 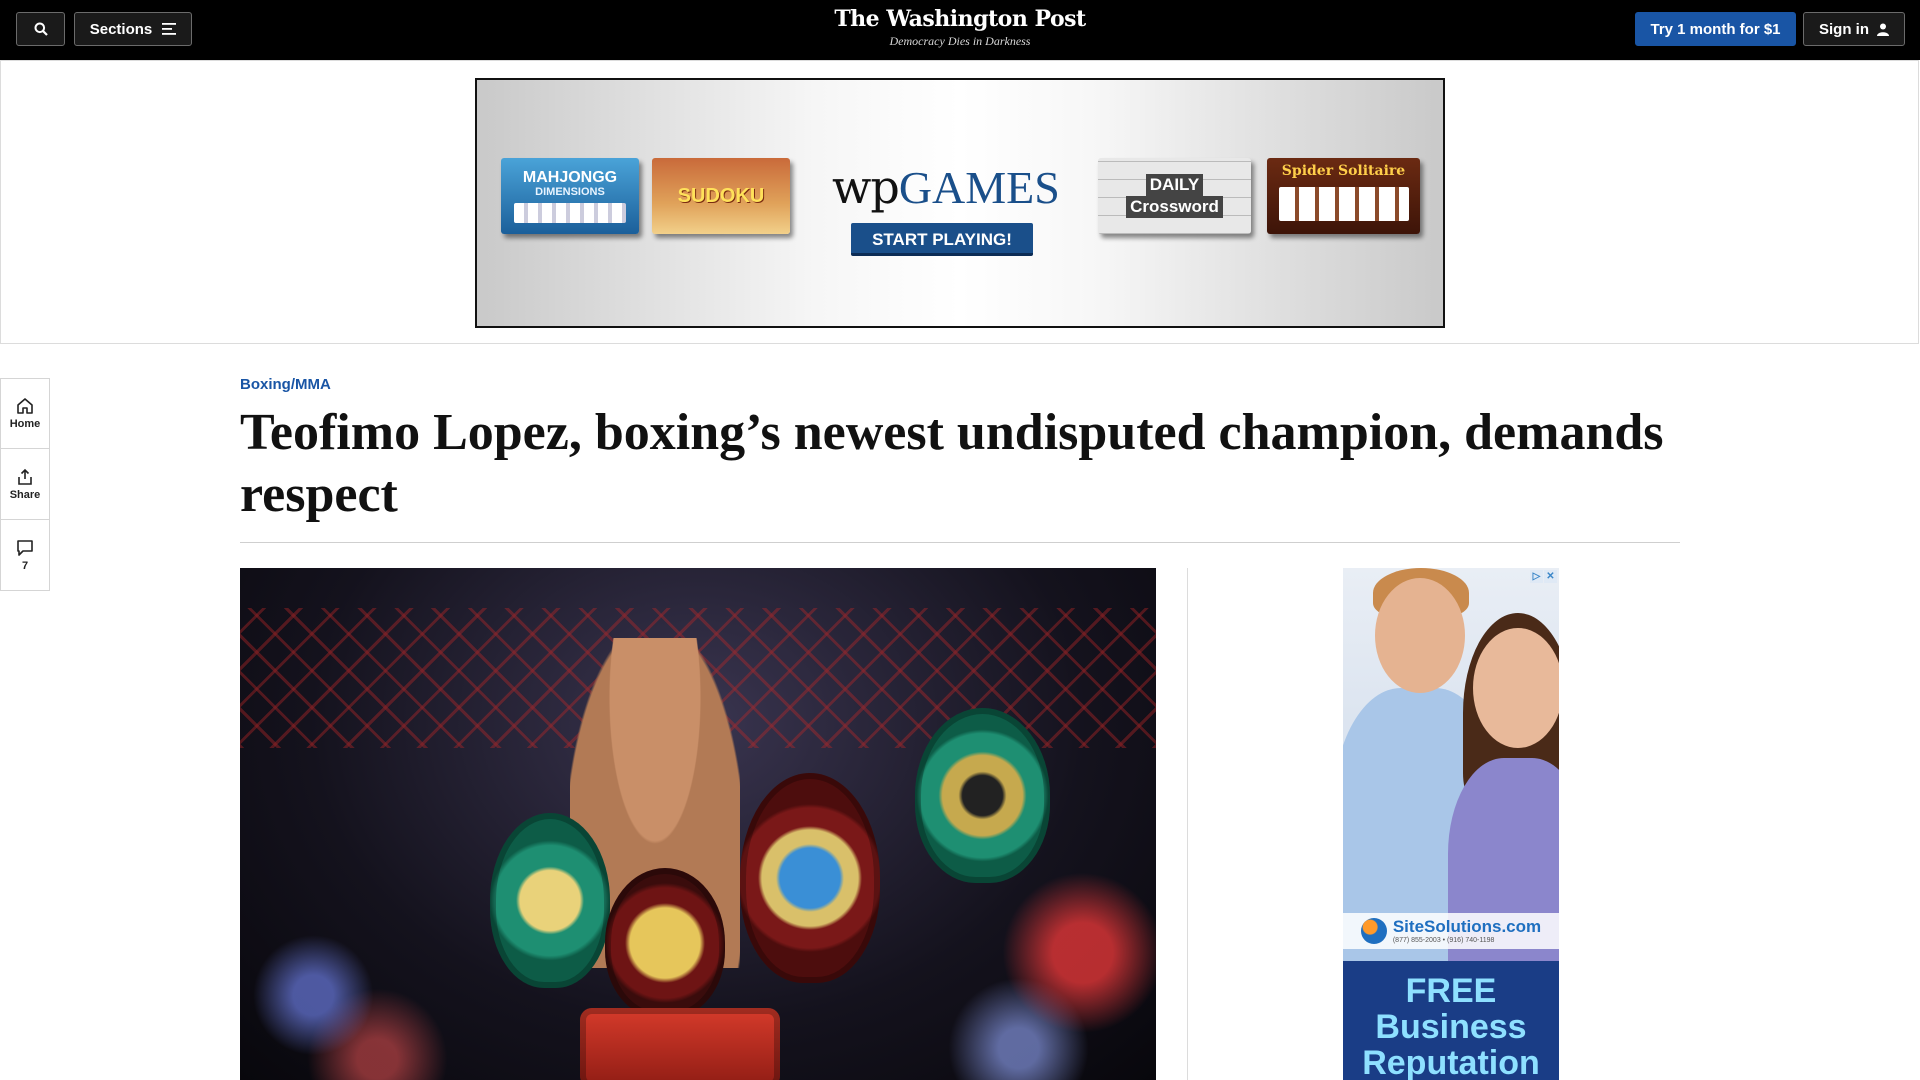 I want to click on crossword-line1: DAILY, so click(x=1174, y=185).